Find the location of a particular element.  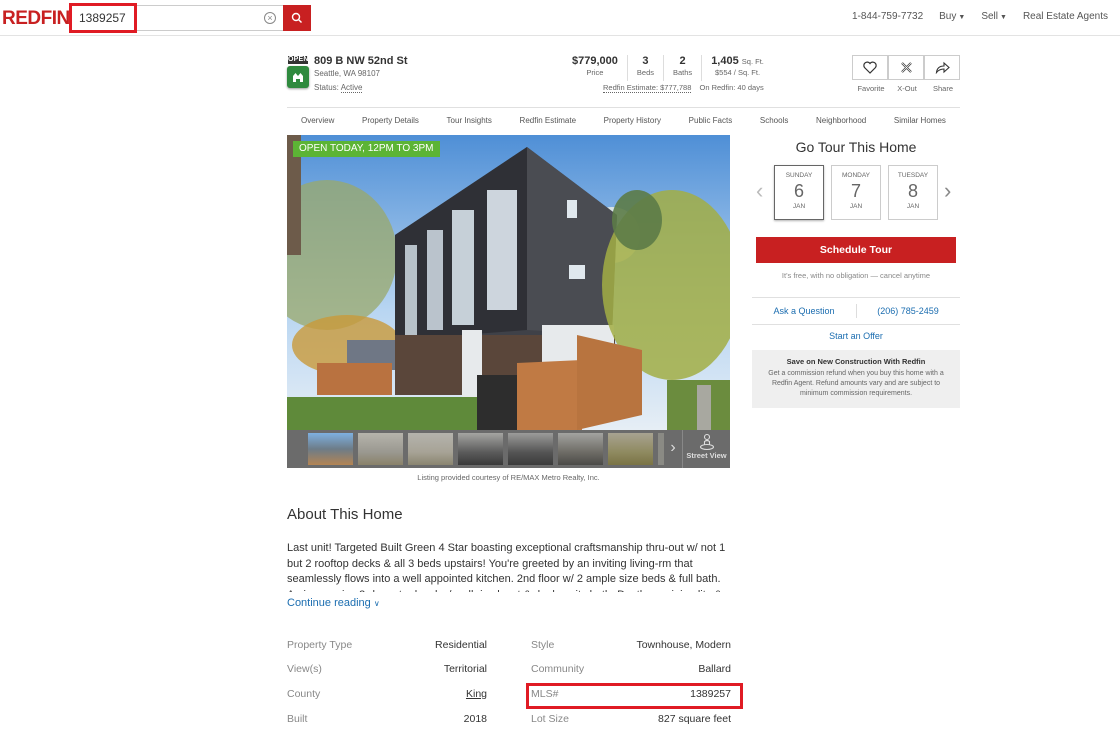

sqft-unit: Sq. Ft. is located at coordinates (752, 61).